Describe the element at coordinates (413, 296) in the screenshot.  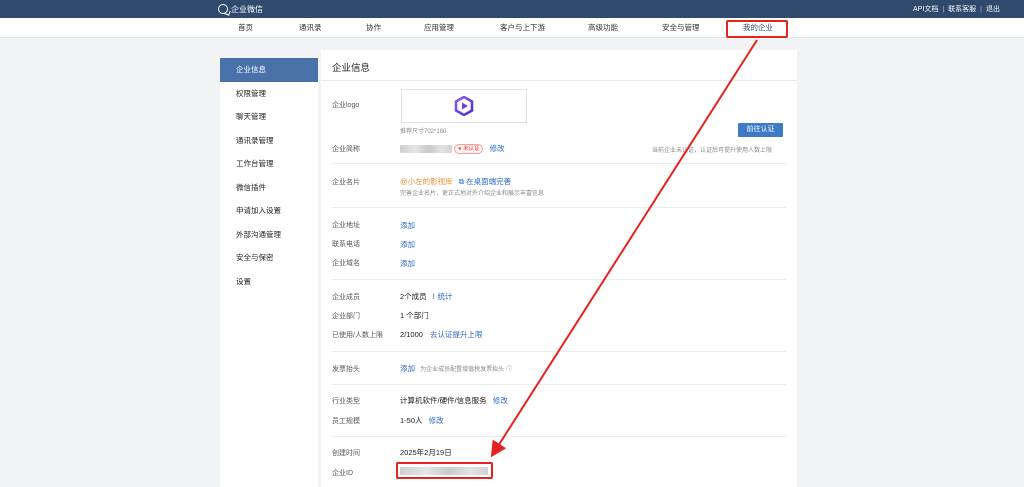
I see `members-count: 2个成员` at that location.